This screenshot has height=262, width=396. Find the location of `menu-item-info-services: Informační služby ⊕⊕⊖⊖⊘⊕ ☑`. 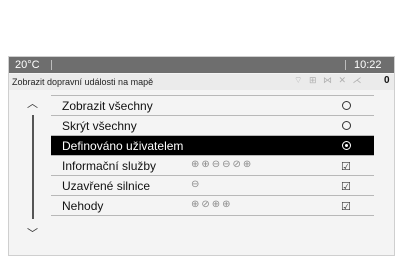

menu-item-info-services: Informační služby ⊕⊕⊖⊖⊘⊕ ☑ is located at coordinates (212, 166).